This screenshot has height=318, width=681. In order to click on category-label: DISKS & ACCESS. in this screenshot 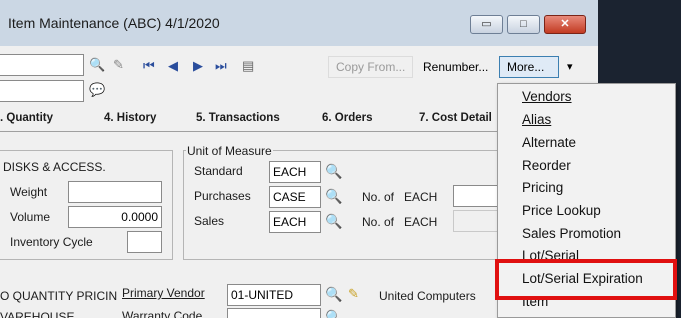, I will do `click(54, 167)`.